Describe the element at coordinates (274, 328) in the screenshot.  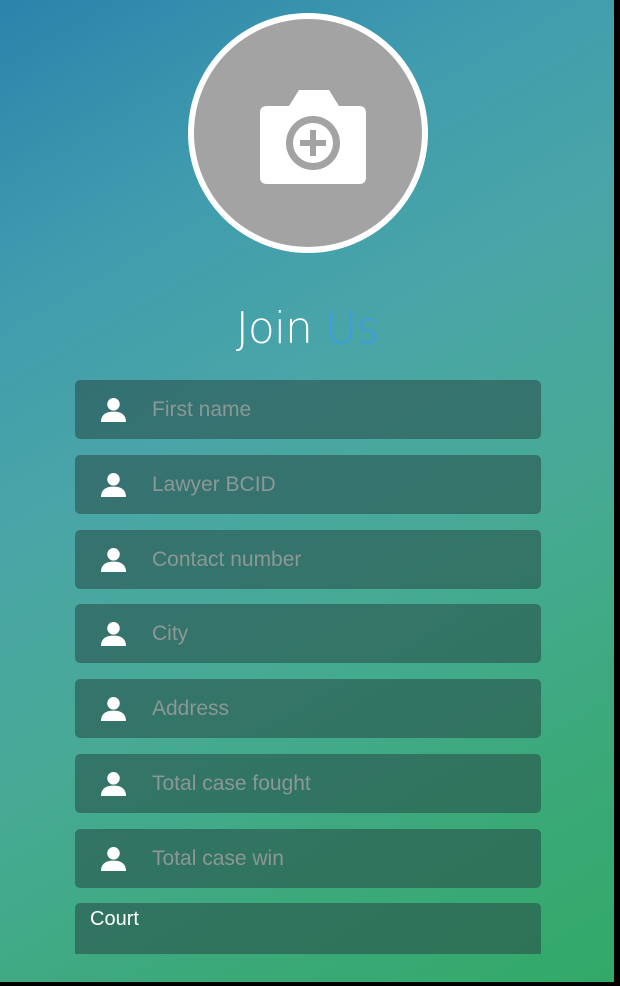
I see `title-word-join: Join` at that location.